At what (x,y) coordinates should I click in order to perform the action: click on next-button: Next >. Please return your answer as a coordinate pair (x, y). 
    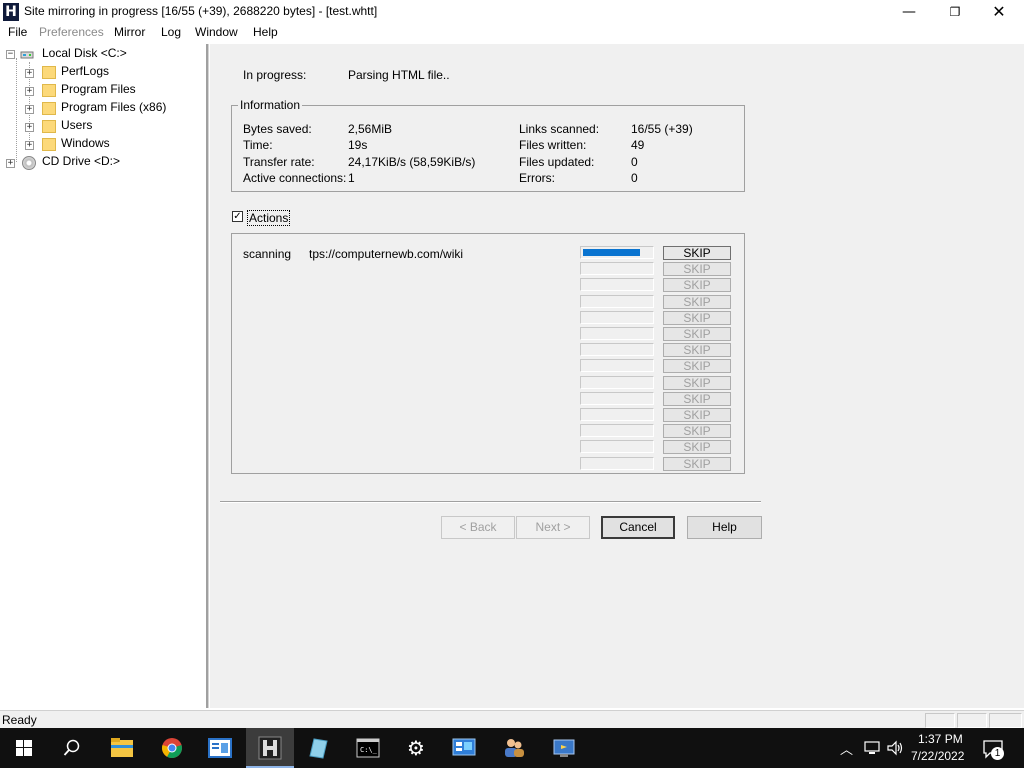
    Looking at the image, I should click on (553, 527).